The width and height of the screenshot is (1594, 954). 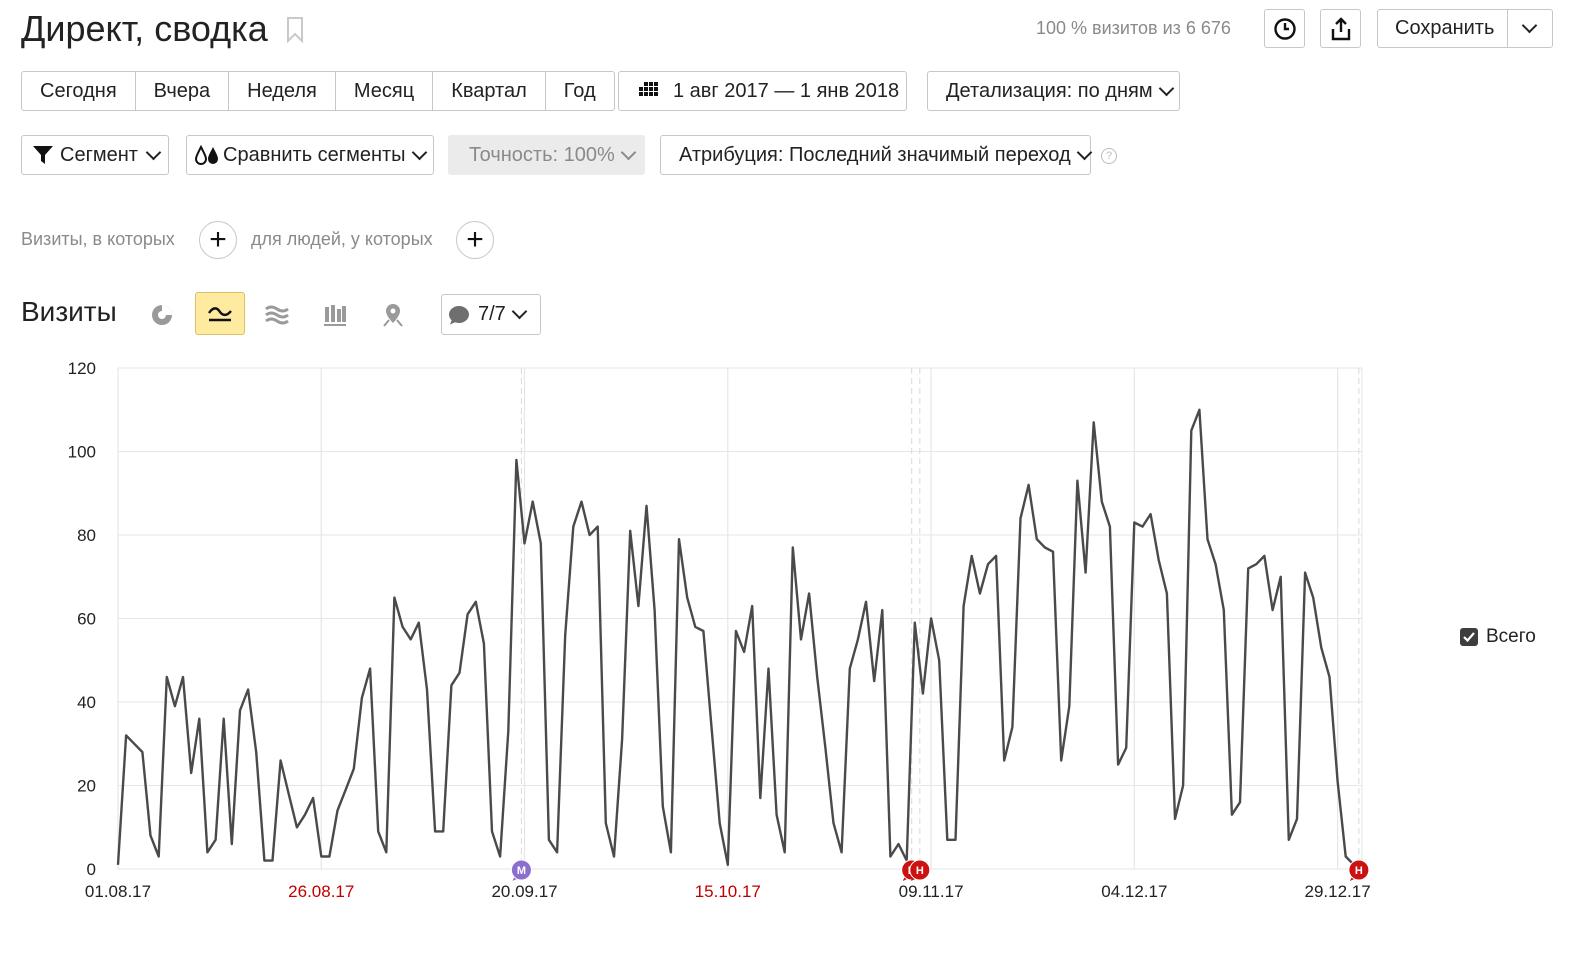 I want to click on export-button, so click(x=1340, y=28).